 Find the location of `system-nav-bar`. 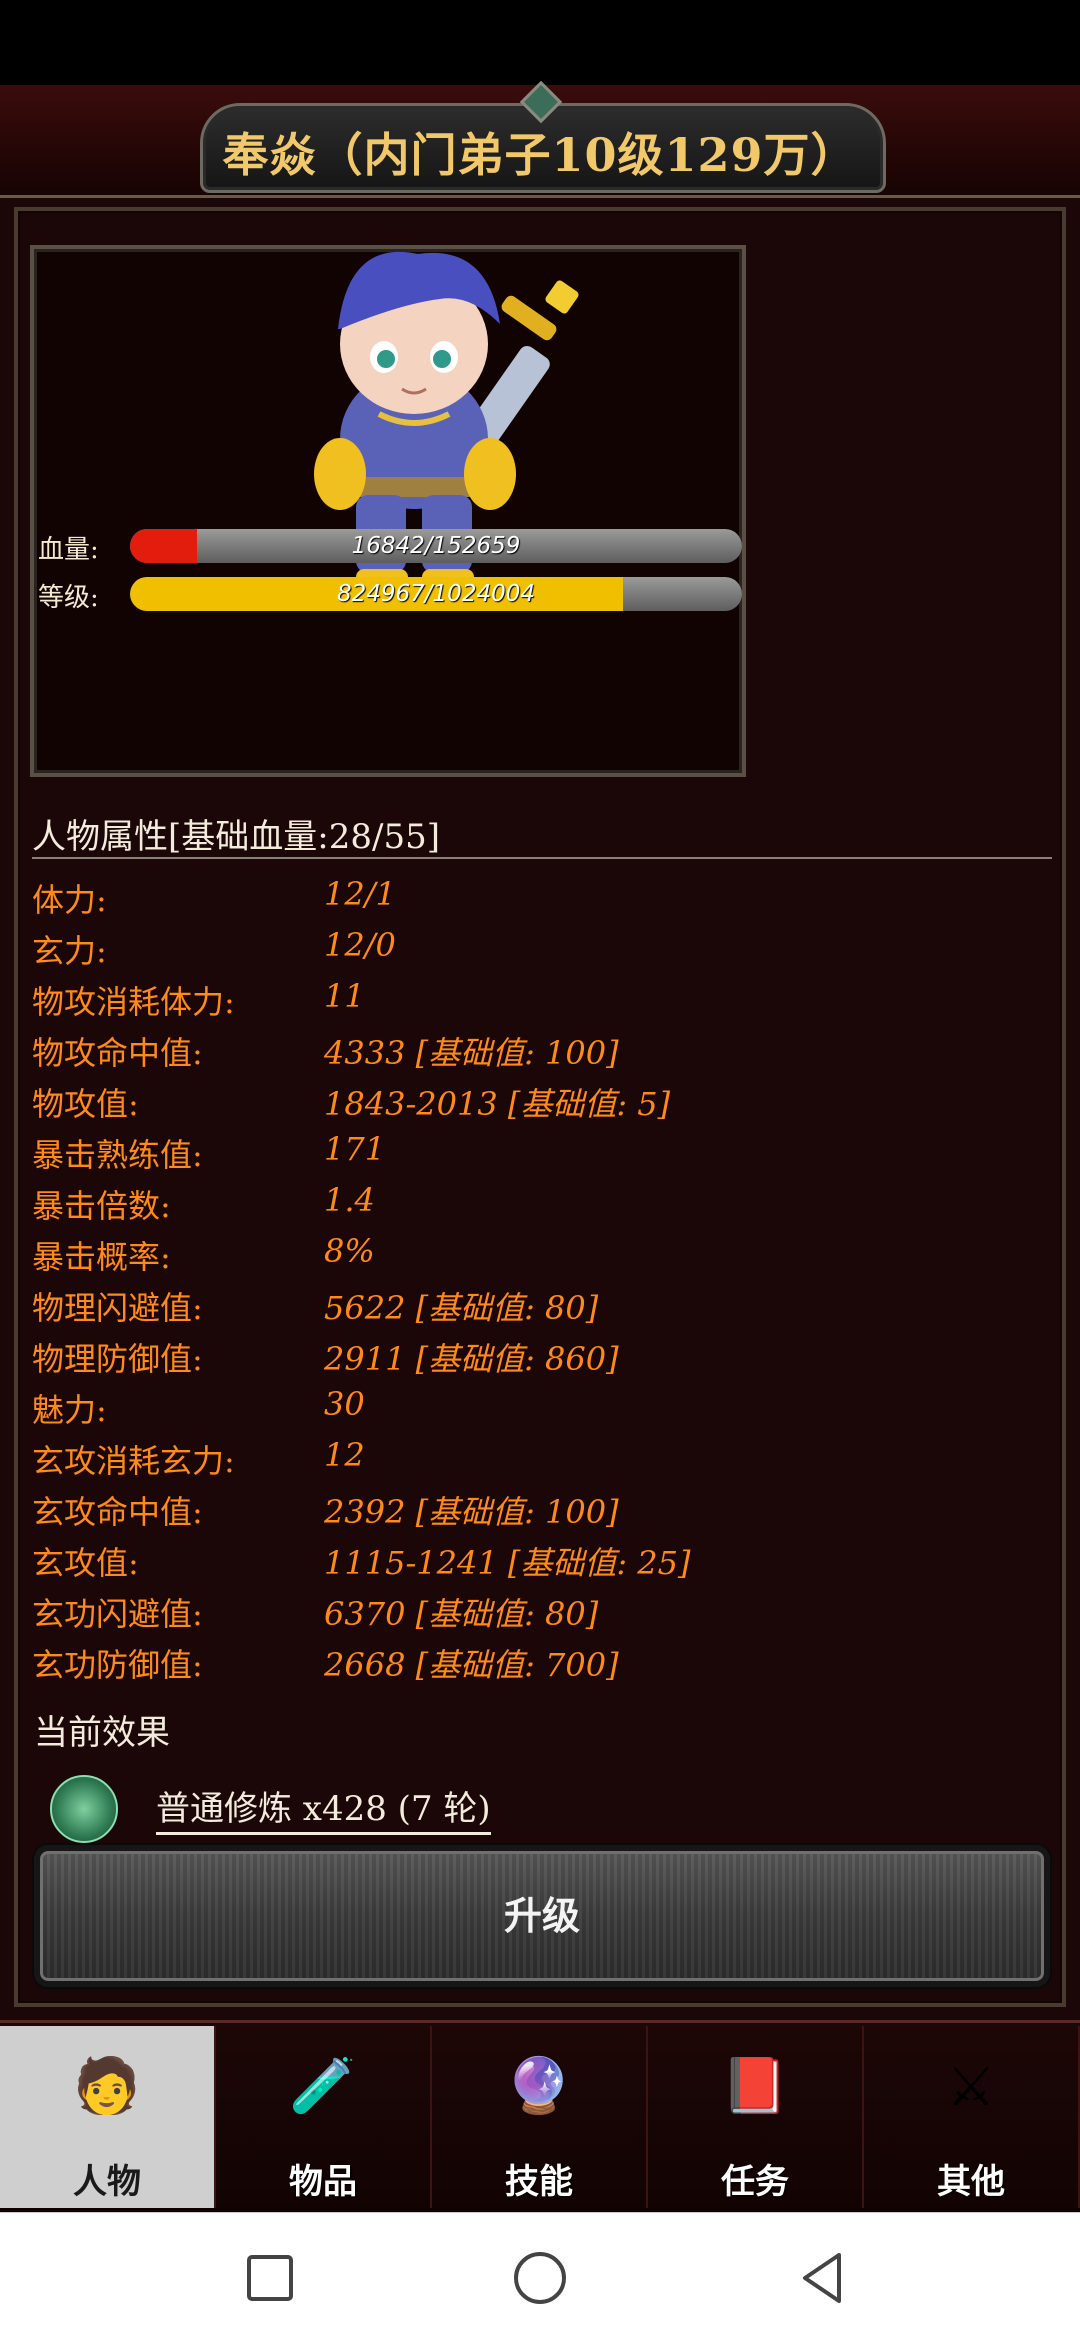

system-nav-bar is located at coordinates (540, 2276).